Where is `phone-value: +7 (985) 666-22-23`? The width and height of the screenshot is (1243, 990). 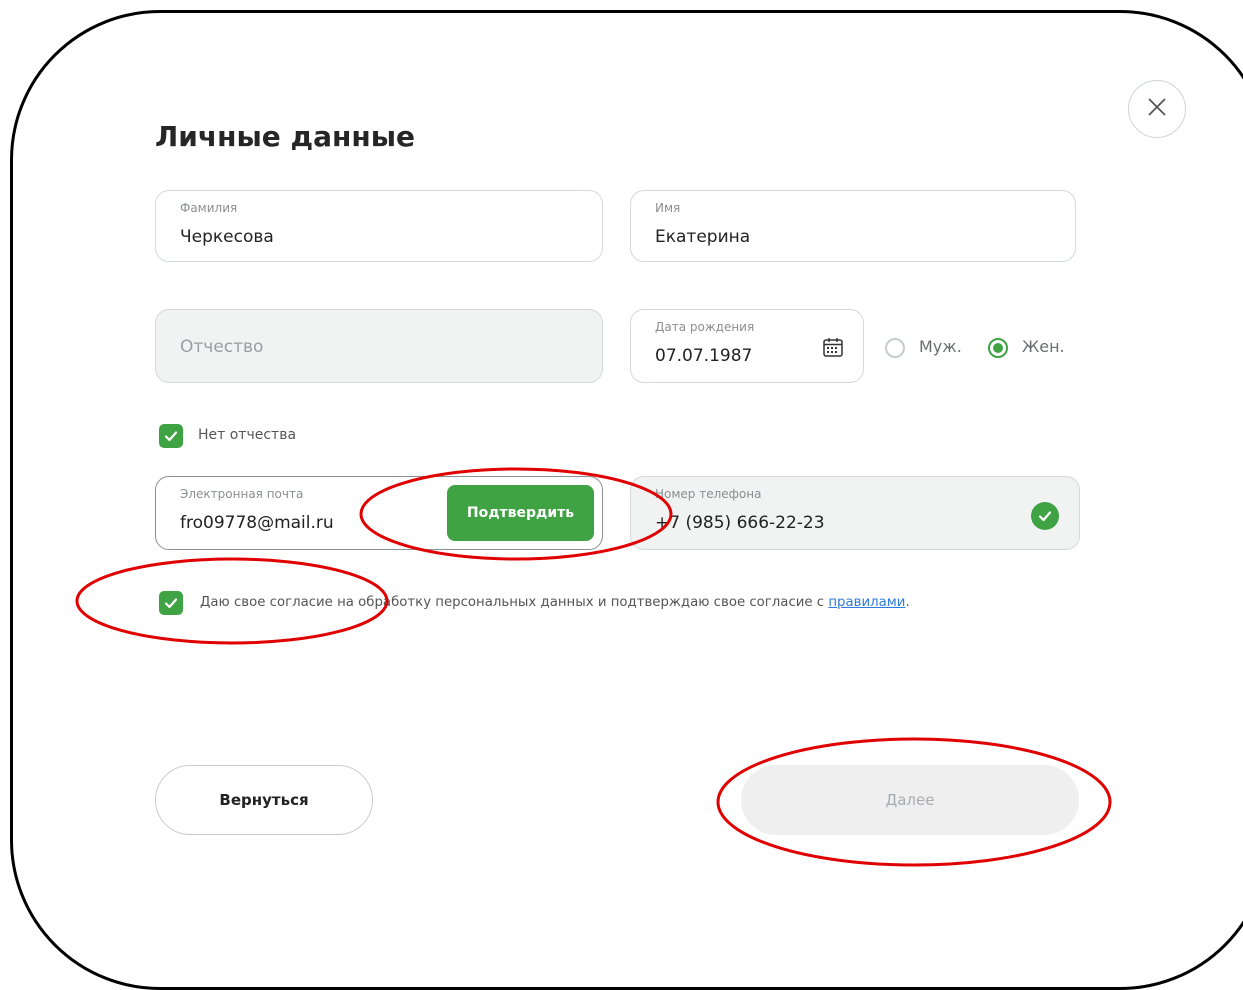
phone-value: +7 (985) 666-22-23 is located at coordinates (740, 523).